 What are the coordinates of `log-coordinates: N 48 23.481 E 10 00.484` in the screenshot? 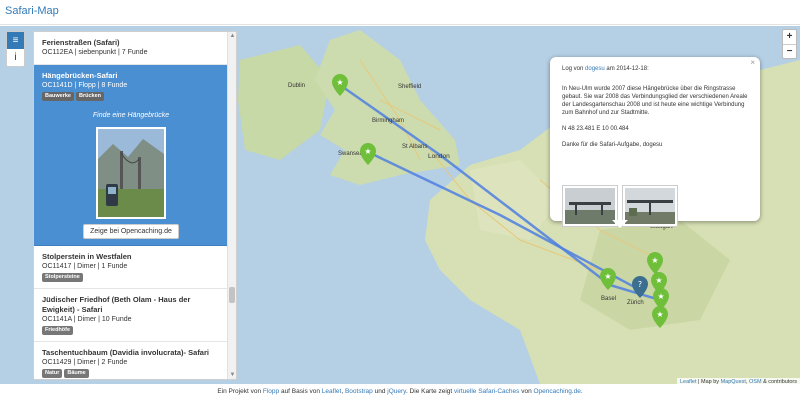 It's located at (595, 129).